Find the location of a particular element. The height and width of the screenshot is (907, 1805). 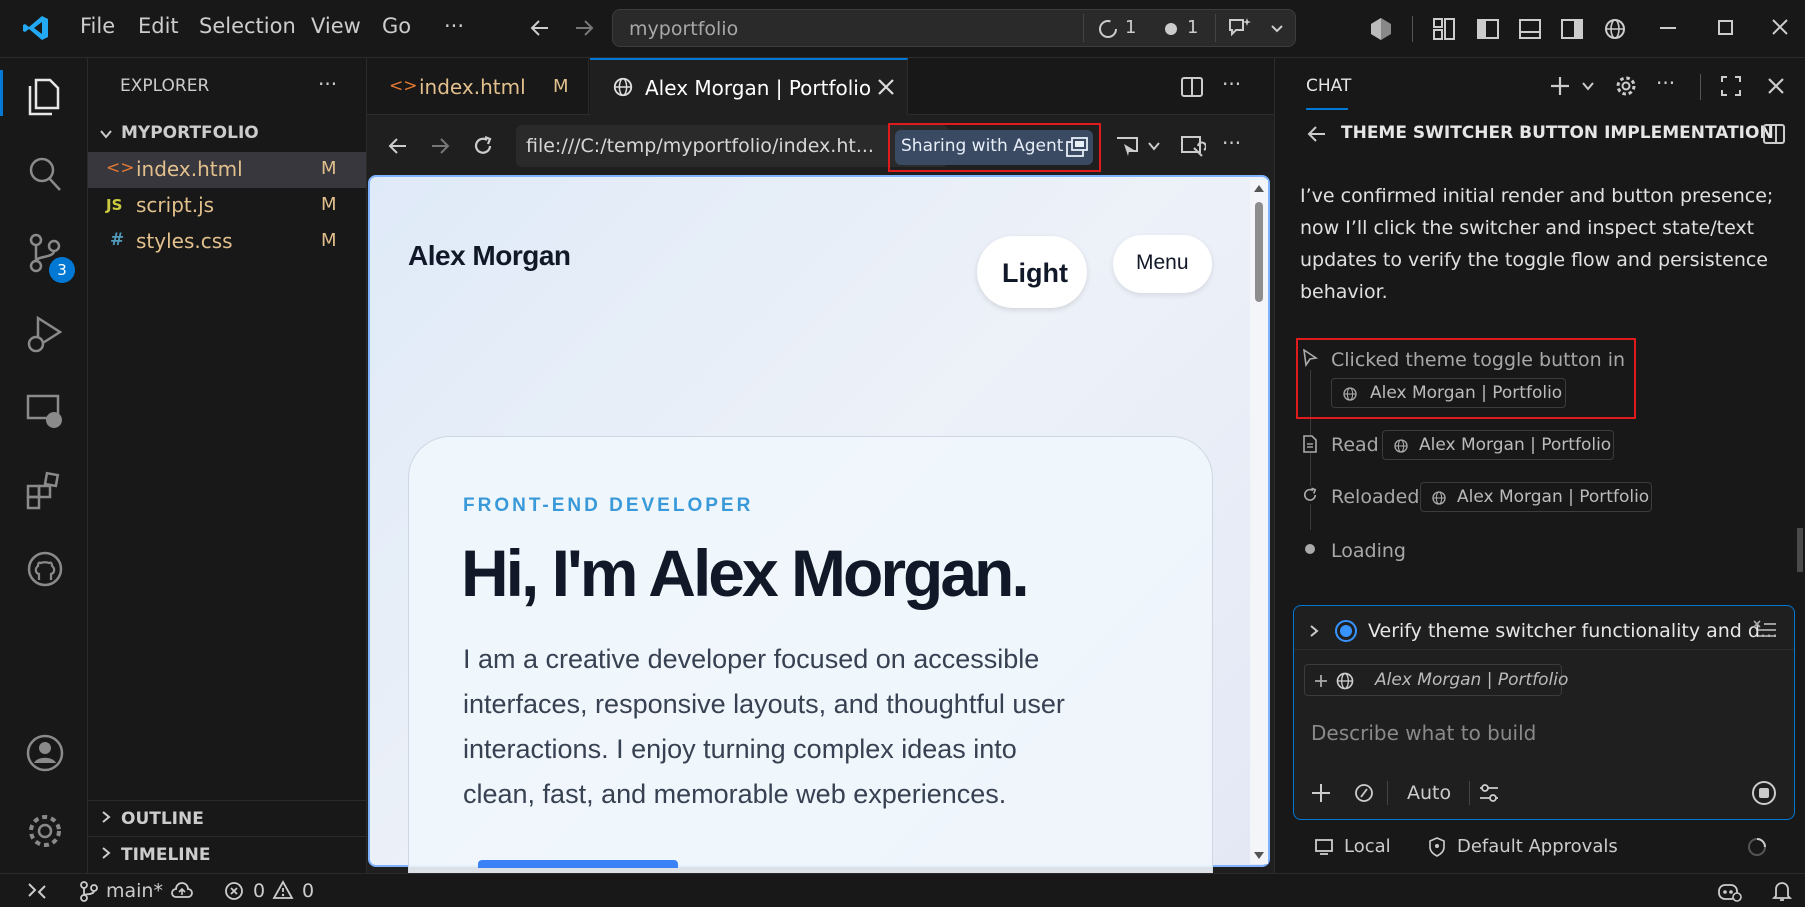

close-chat-icon is located at coordinates (1776, 86).